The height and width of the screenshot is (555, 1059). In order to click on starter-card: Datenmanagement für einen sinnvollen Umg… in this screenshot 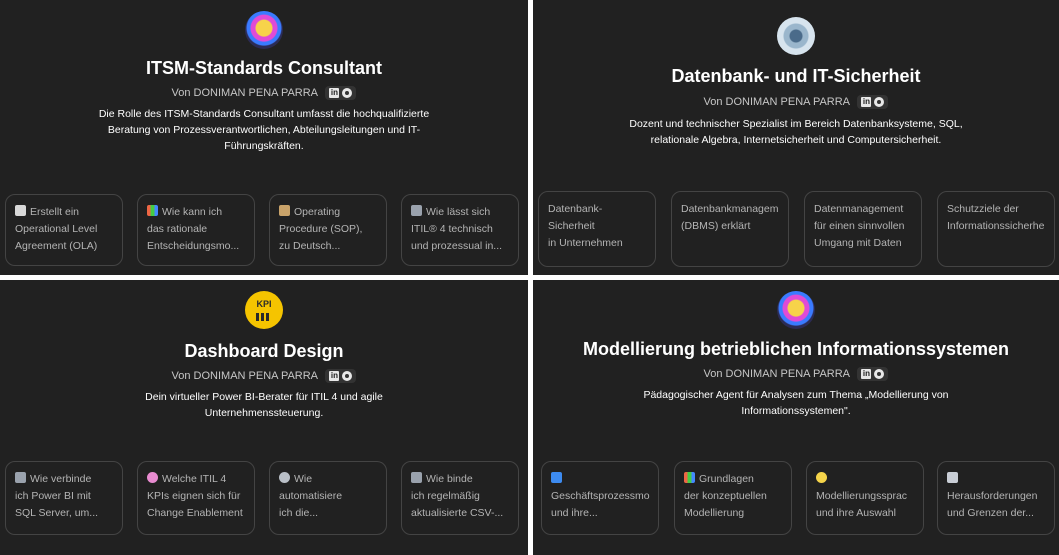, I will do `click(863, 229)`.